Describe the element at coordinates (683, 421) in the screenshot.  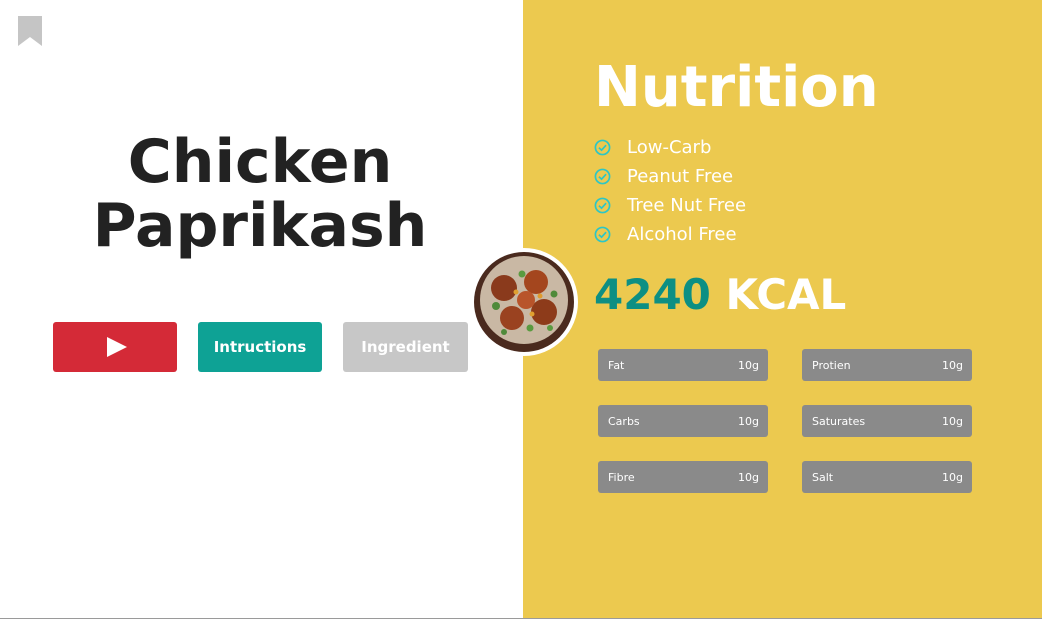
I see `nutrient-carbs: Carbs 10g` at that location.